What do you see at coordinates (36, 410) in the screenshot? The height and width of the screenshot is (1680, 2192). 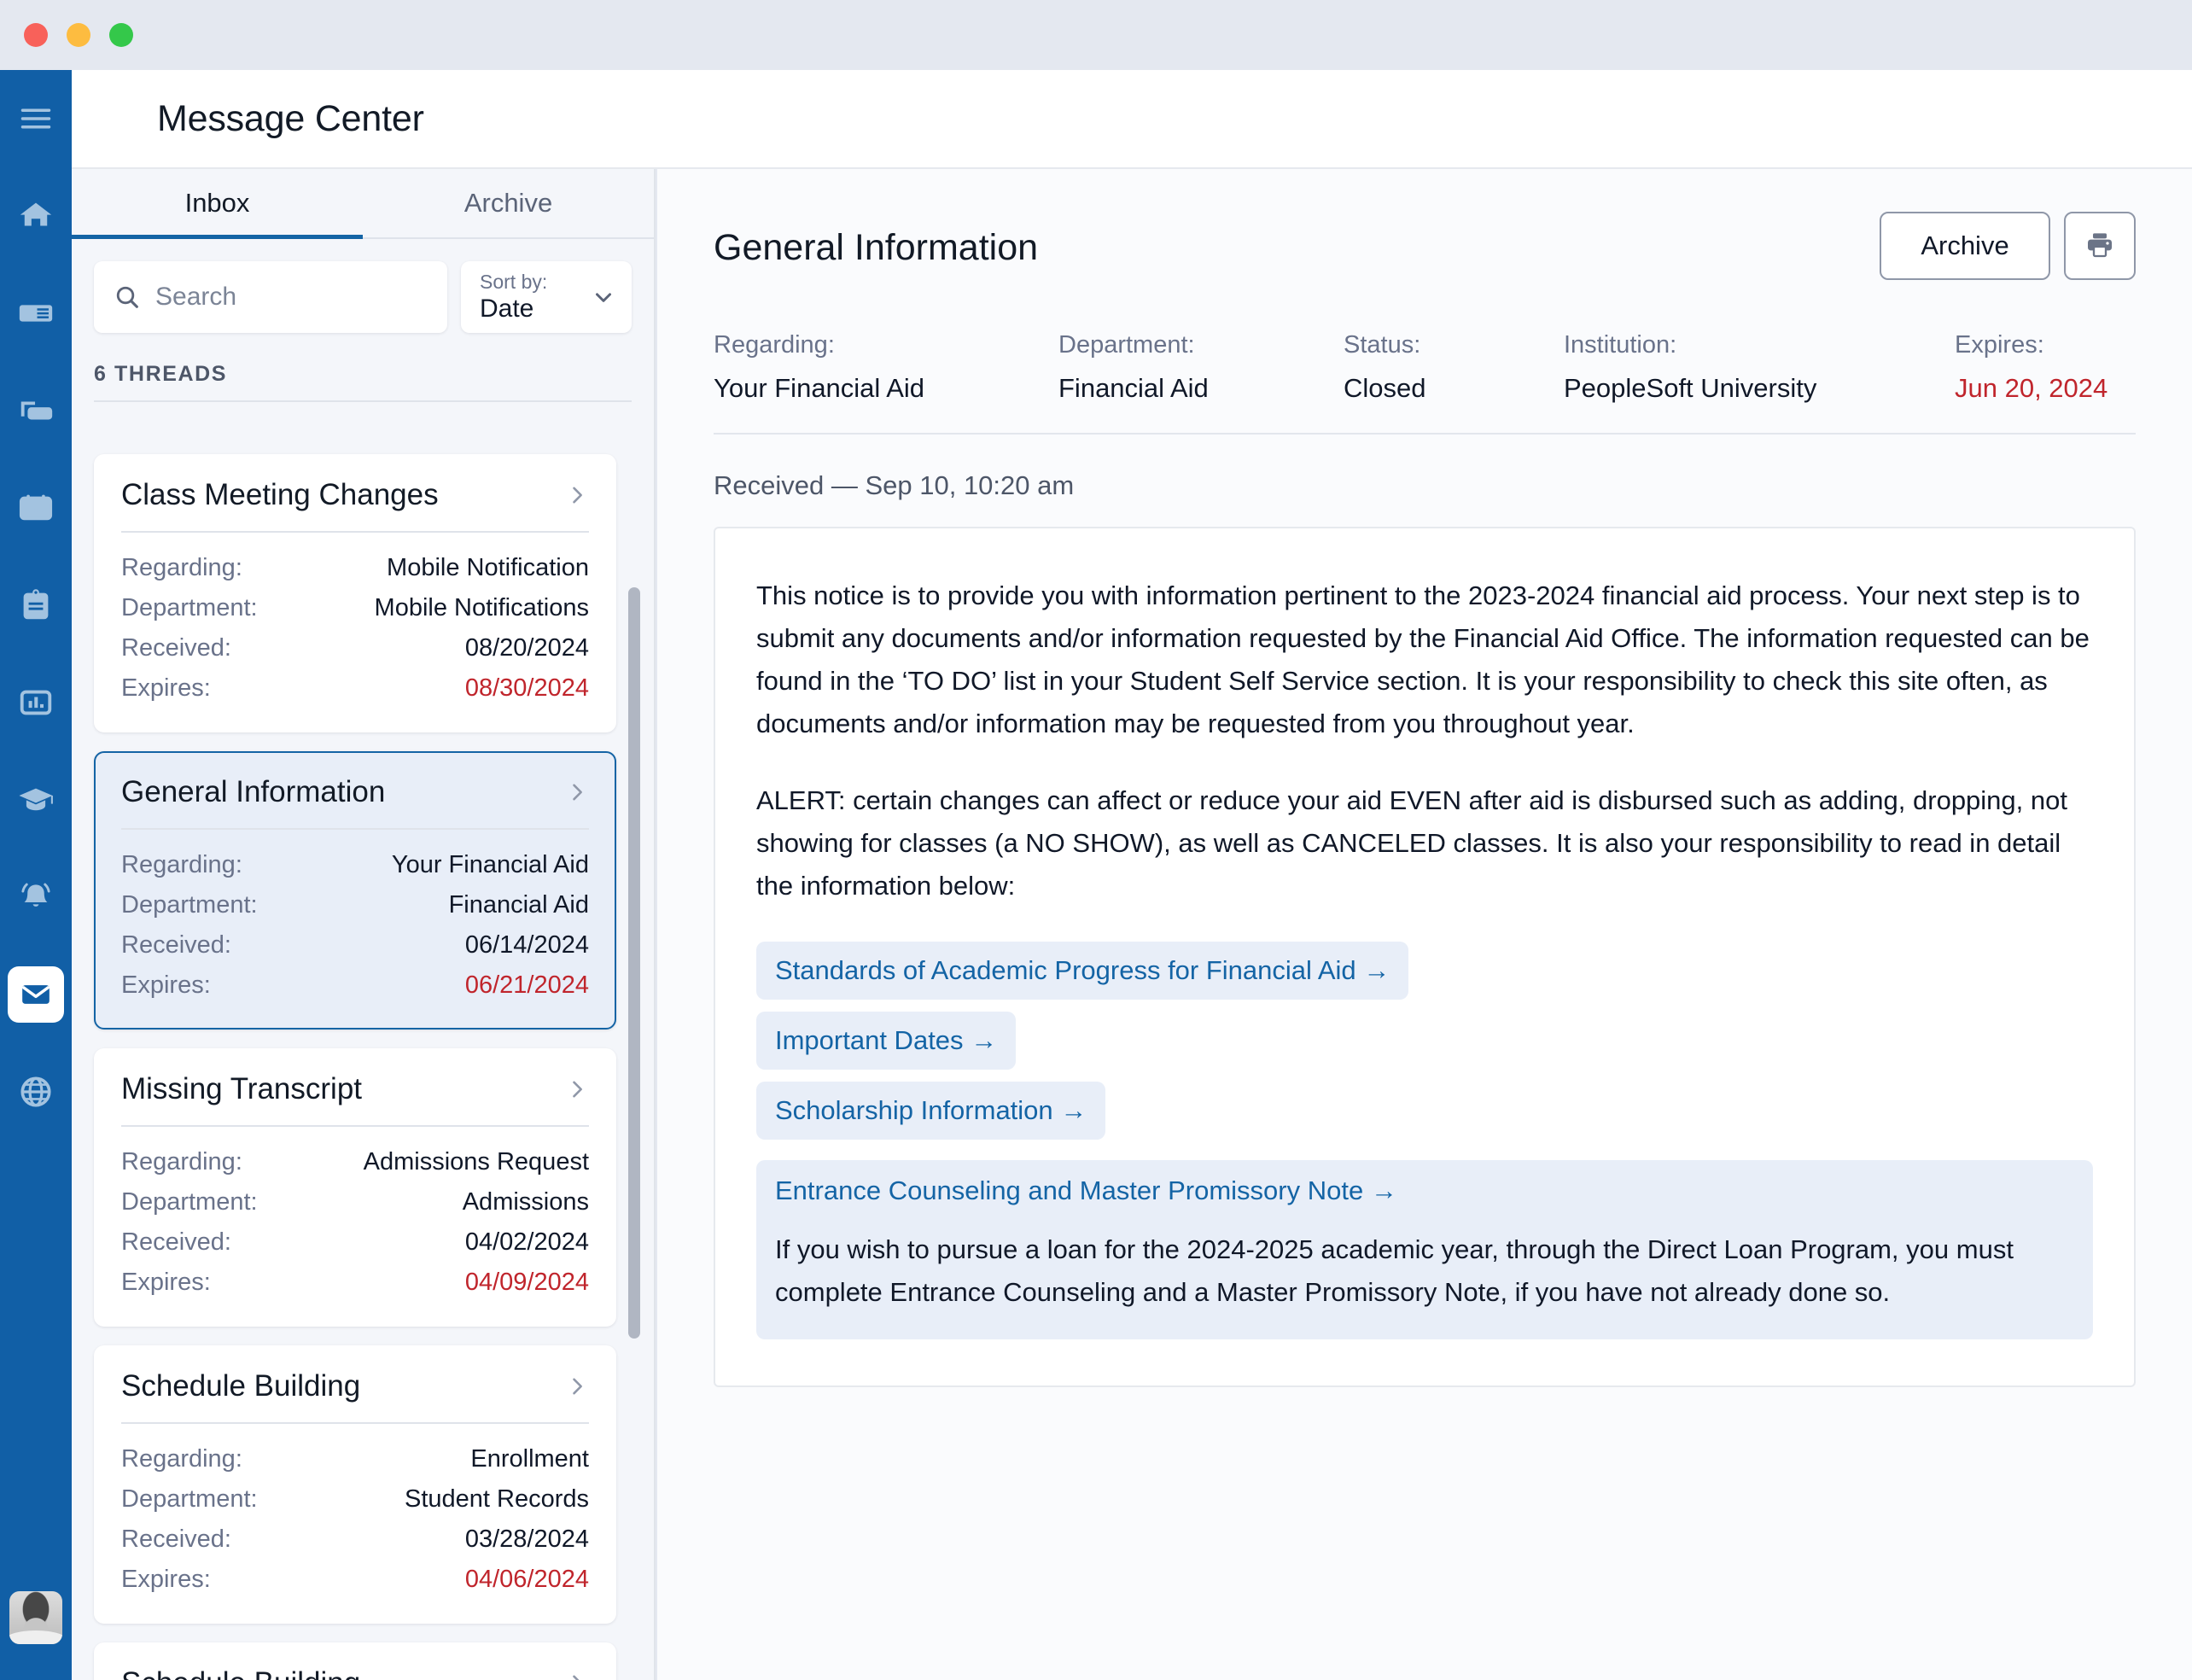 I see `sidebar-item-pages` at bounding box center [36, 410].